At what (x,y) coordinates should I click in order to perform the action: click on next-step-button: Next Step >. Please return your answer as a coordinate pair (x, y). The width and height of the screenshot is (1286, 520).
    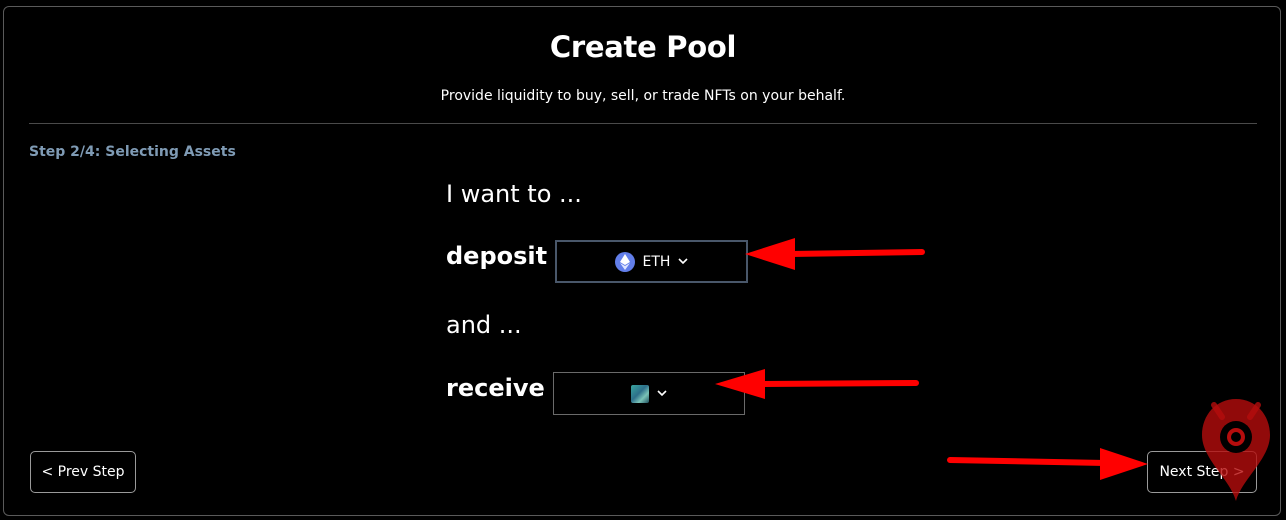
    Looking at the image, I should click on (1202, 472).